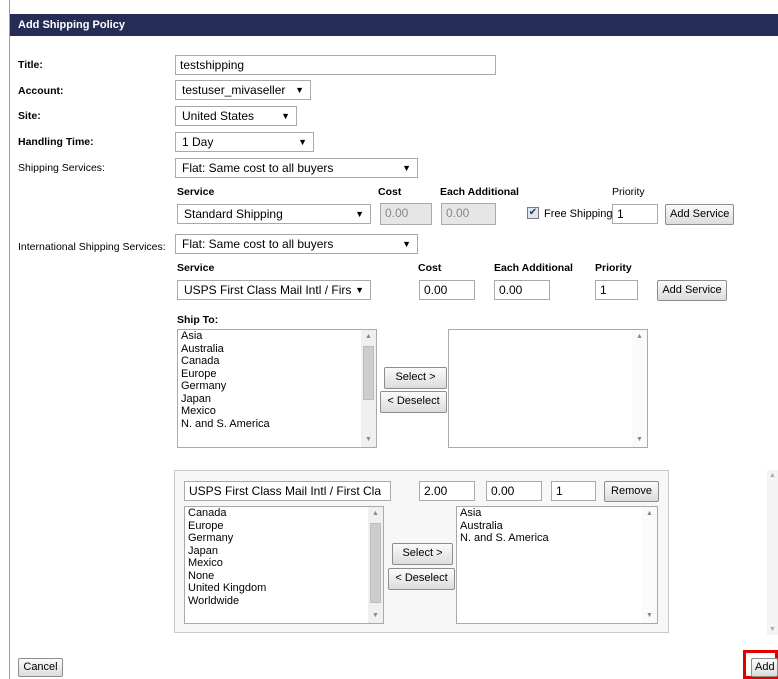  Describe the element at coordinates (635, 214) in the screenshot. I see `domestic-priority-input: 1` at that location.